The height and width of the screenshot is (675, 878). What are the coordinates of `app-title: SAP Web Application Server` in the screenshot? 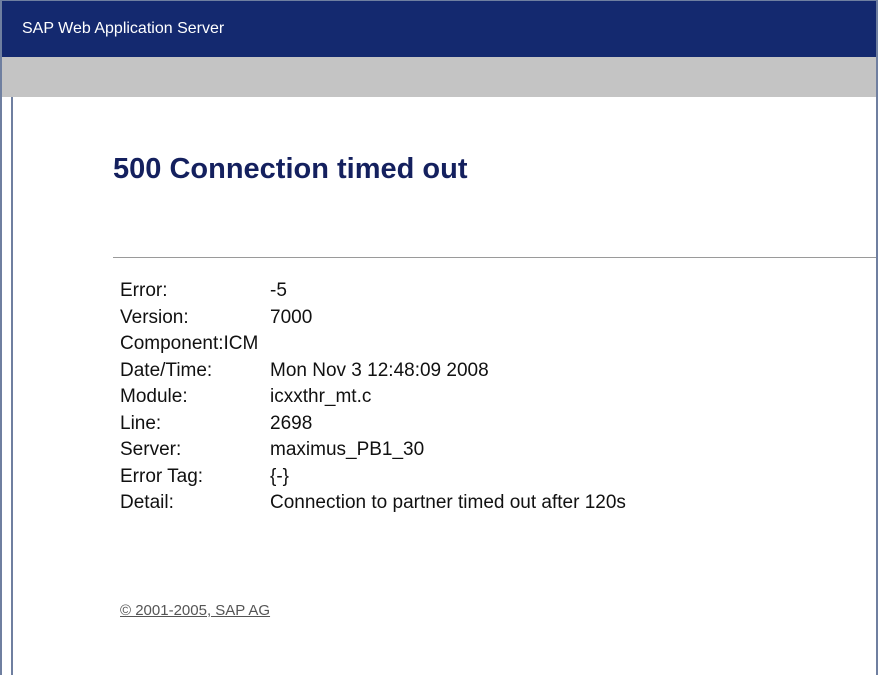 It's located at (123, 28).